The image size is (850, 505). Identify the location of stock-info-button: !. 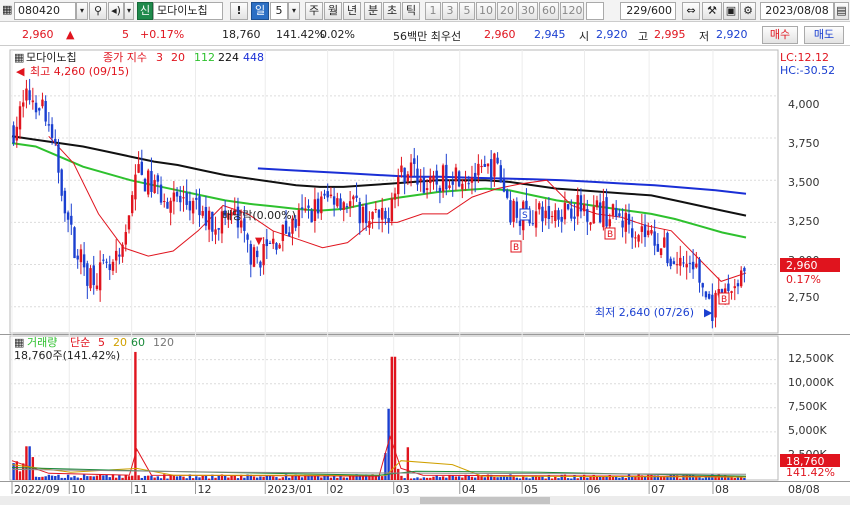
(239, 11).